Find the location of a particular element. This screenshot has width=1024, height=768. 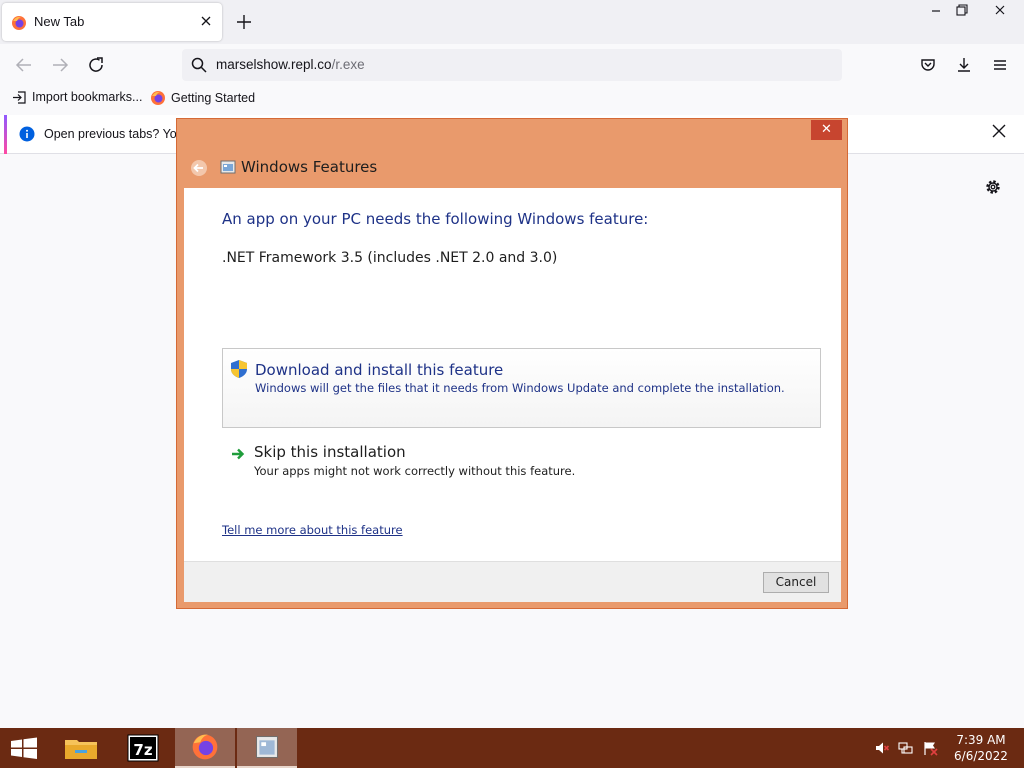

skip-option-title: Skip this installation is located at coordinates (330, 452).